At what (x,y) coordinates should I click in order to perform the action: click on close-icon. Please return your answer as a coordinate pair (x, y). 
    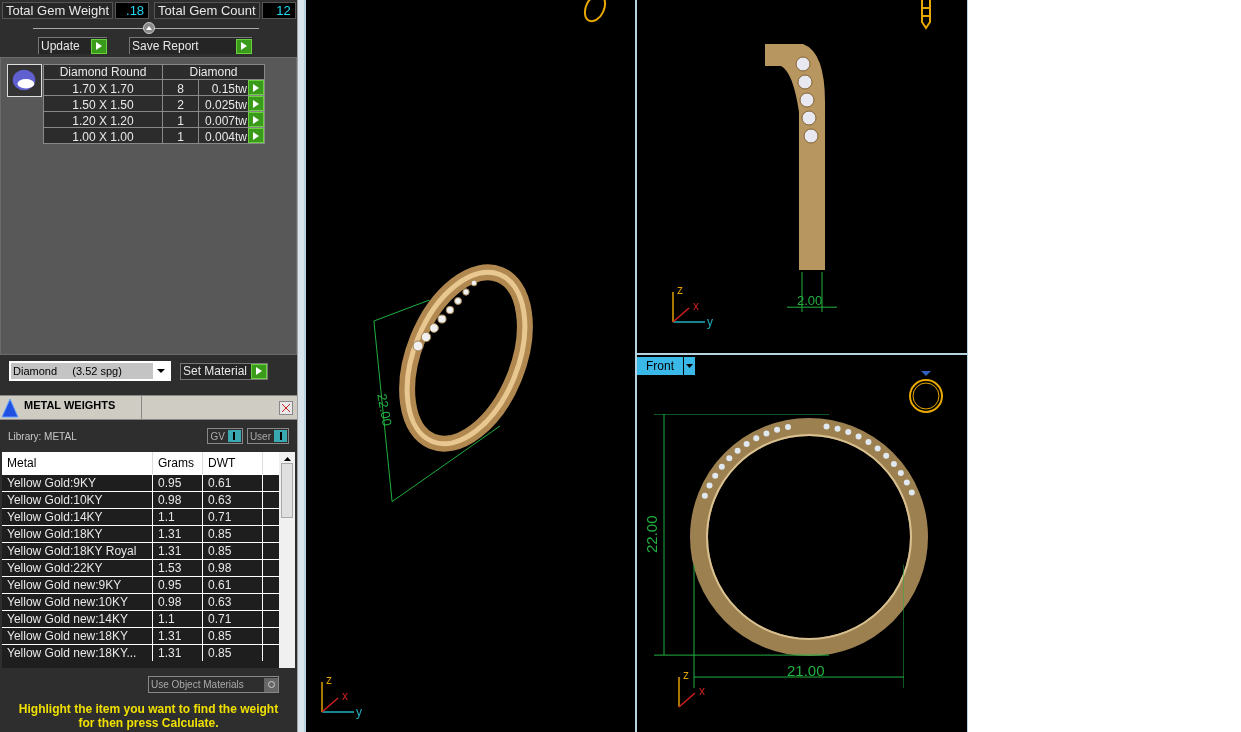
    Looking at the image, I should click on (286, 407).